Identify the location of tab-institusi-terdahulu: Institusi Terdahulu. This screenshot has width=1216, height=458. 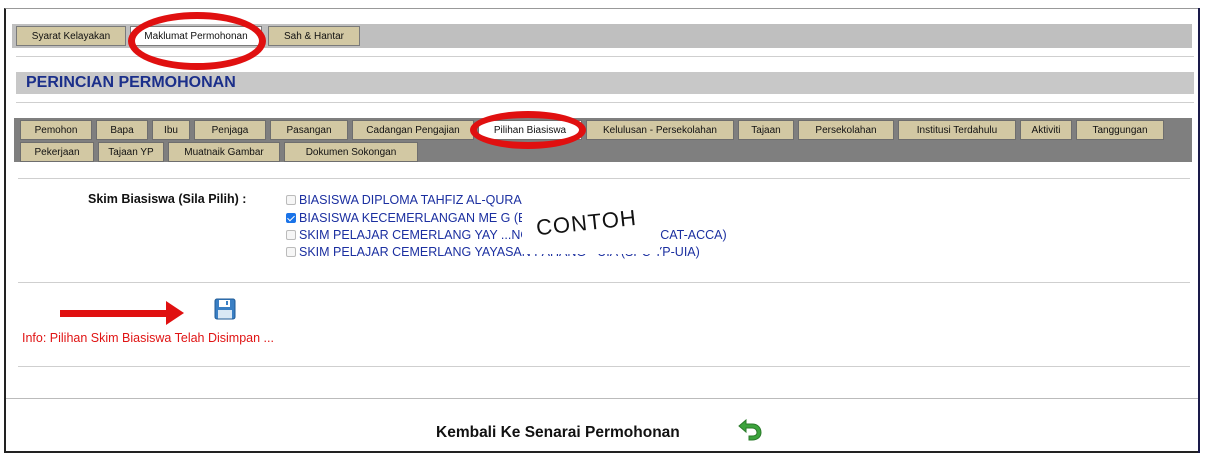
(957, 130).